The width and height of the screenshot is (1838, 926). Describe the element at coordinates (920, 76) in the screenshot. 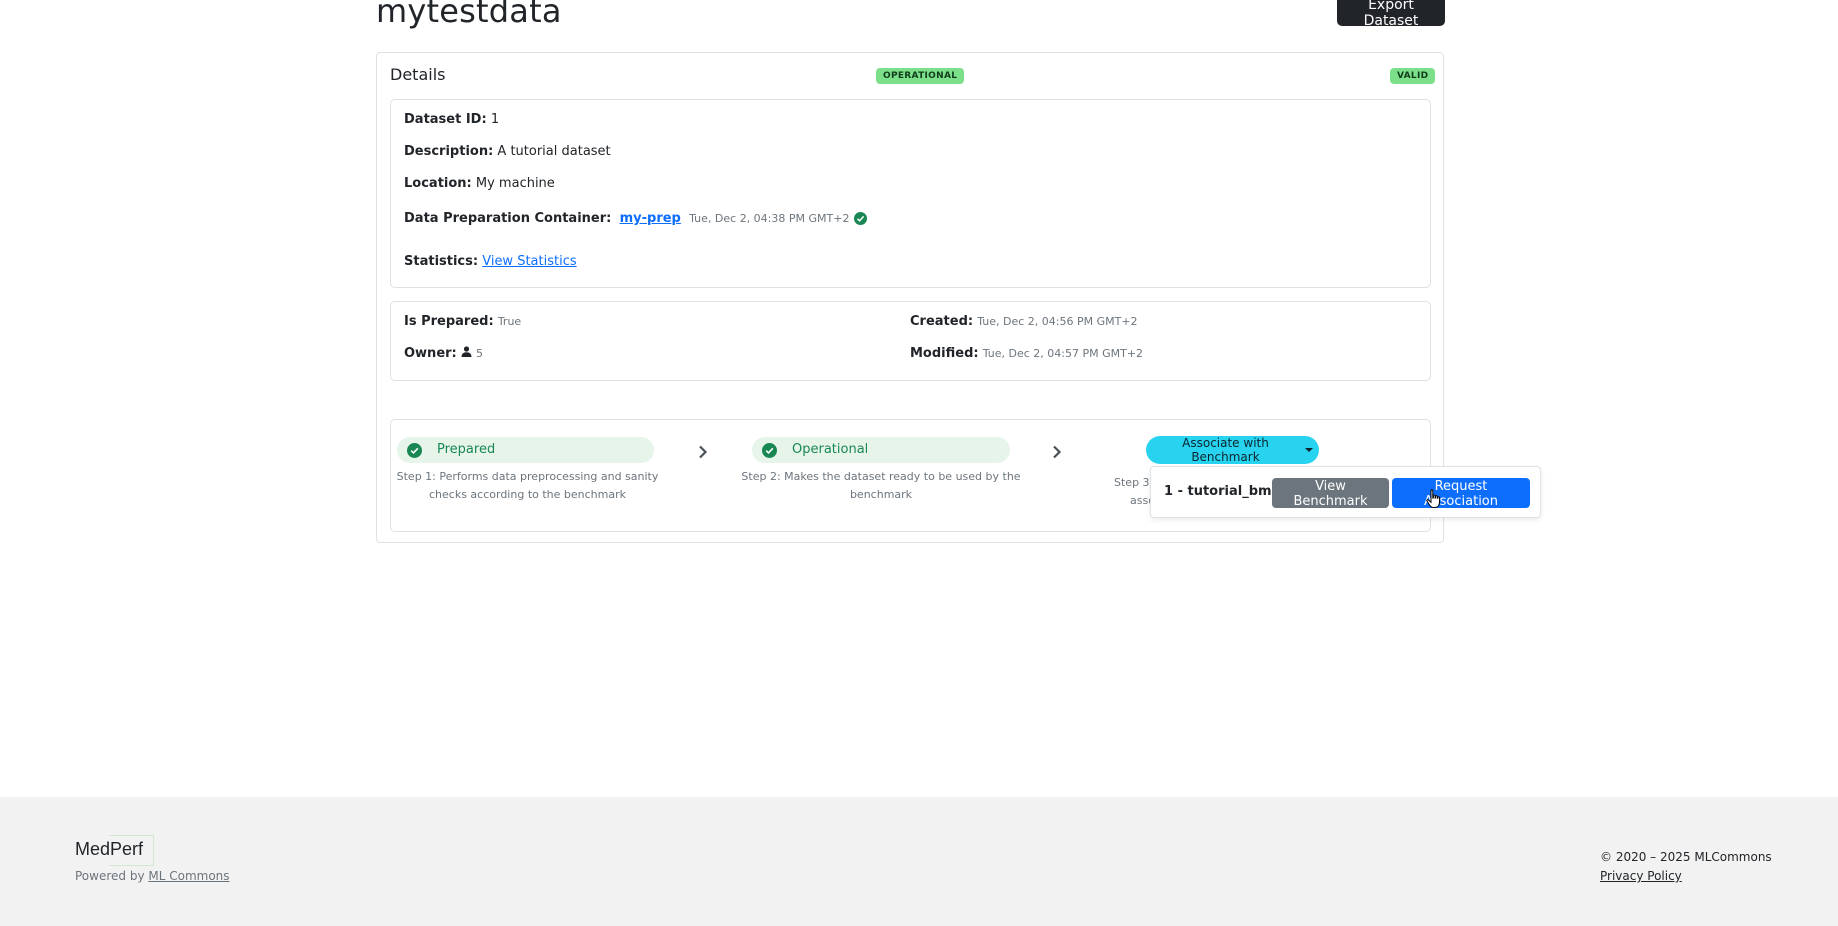

I see `operational-badge: OPERATIONAL` at that location.